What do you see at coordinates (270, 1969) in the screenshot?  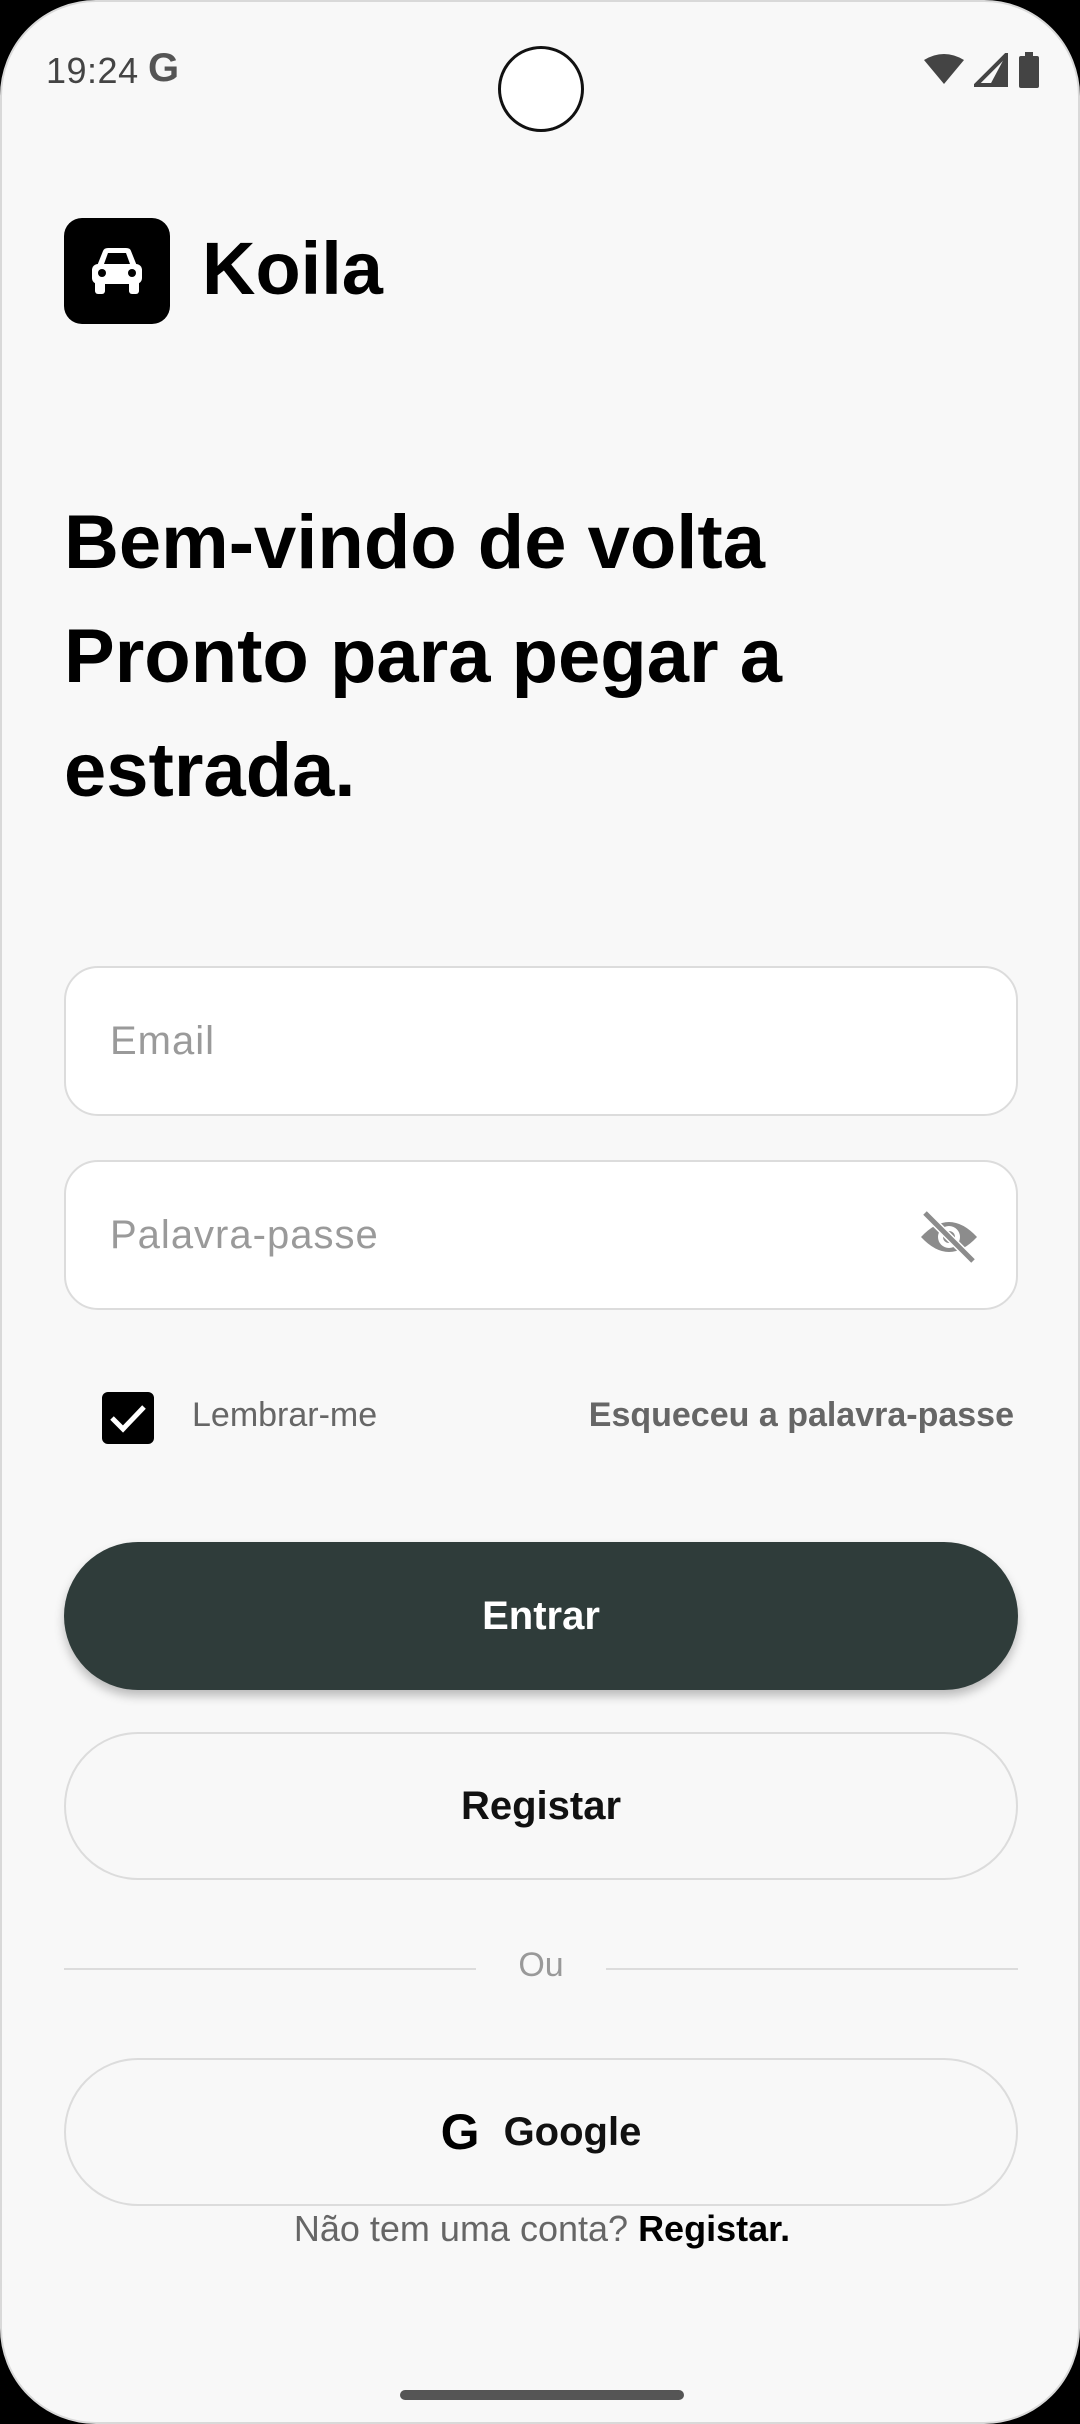 I see `divider-left` at bounding box center [270, 1969].